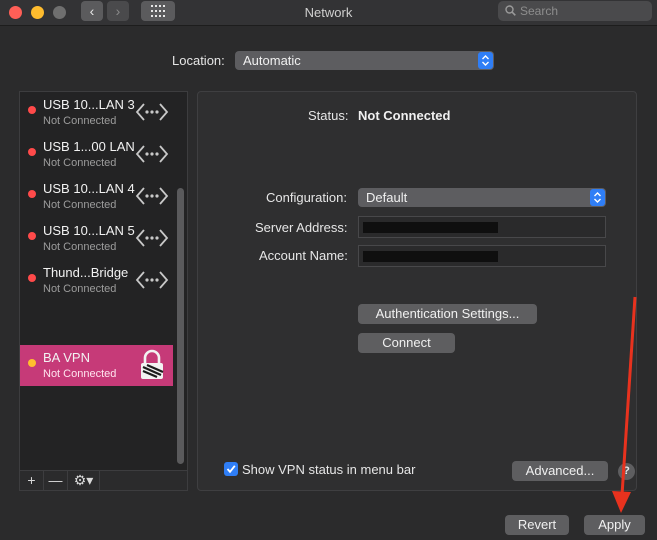  Describe the element at coordinates (328, 115) in the screenshot. I see `status-label: Status:` at that location.